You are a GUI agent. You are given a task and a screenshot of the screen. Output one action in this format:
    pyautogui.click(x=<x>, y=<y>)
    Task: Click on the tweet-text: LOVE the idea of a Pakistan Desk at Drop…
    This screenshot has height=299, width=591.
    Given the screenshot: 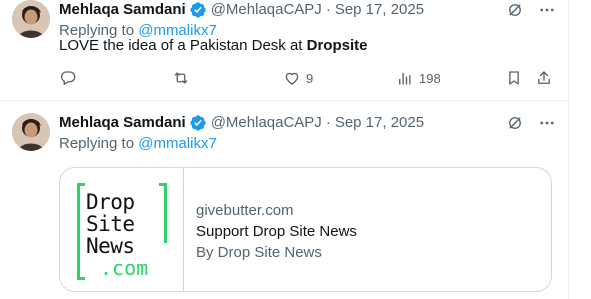 What is the action you would take?
    pyautogui.click(x=213, y=46)
    